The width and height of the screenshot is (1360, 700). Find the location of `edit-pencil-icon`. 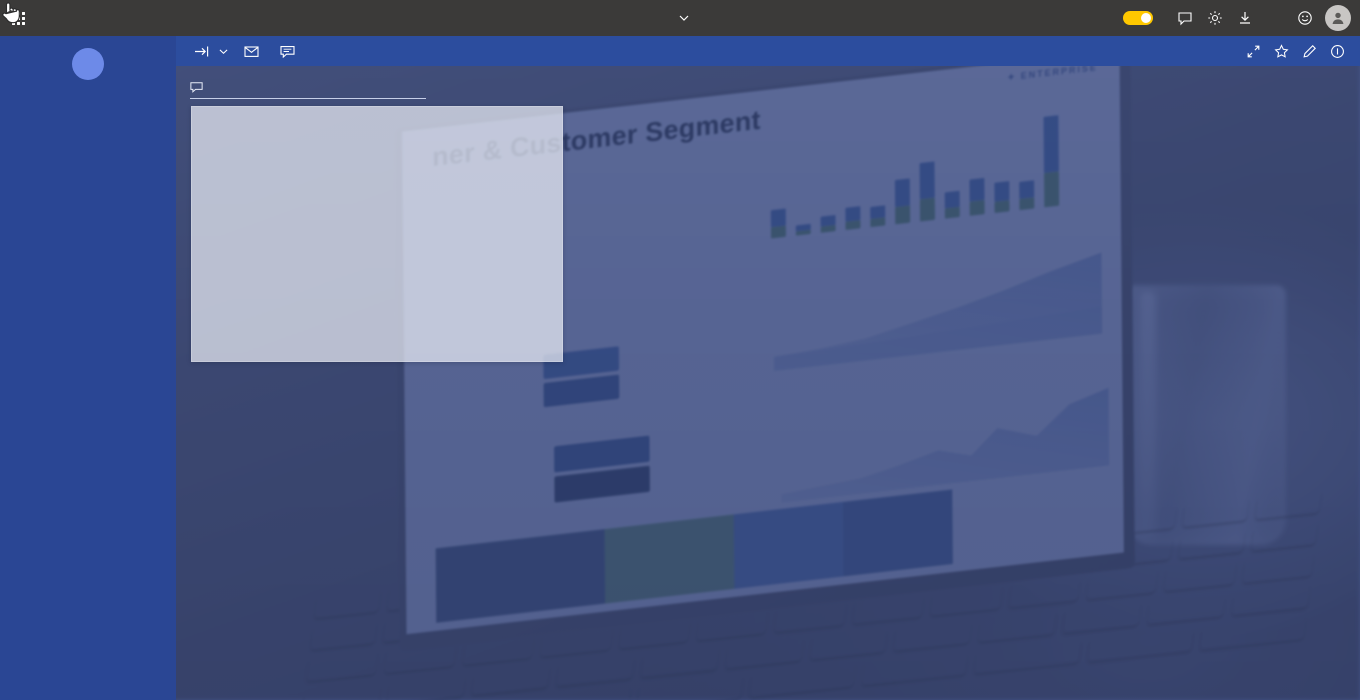

edit-pencil-icon is located at coordinates (1309, 51).